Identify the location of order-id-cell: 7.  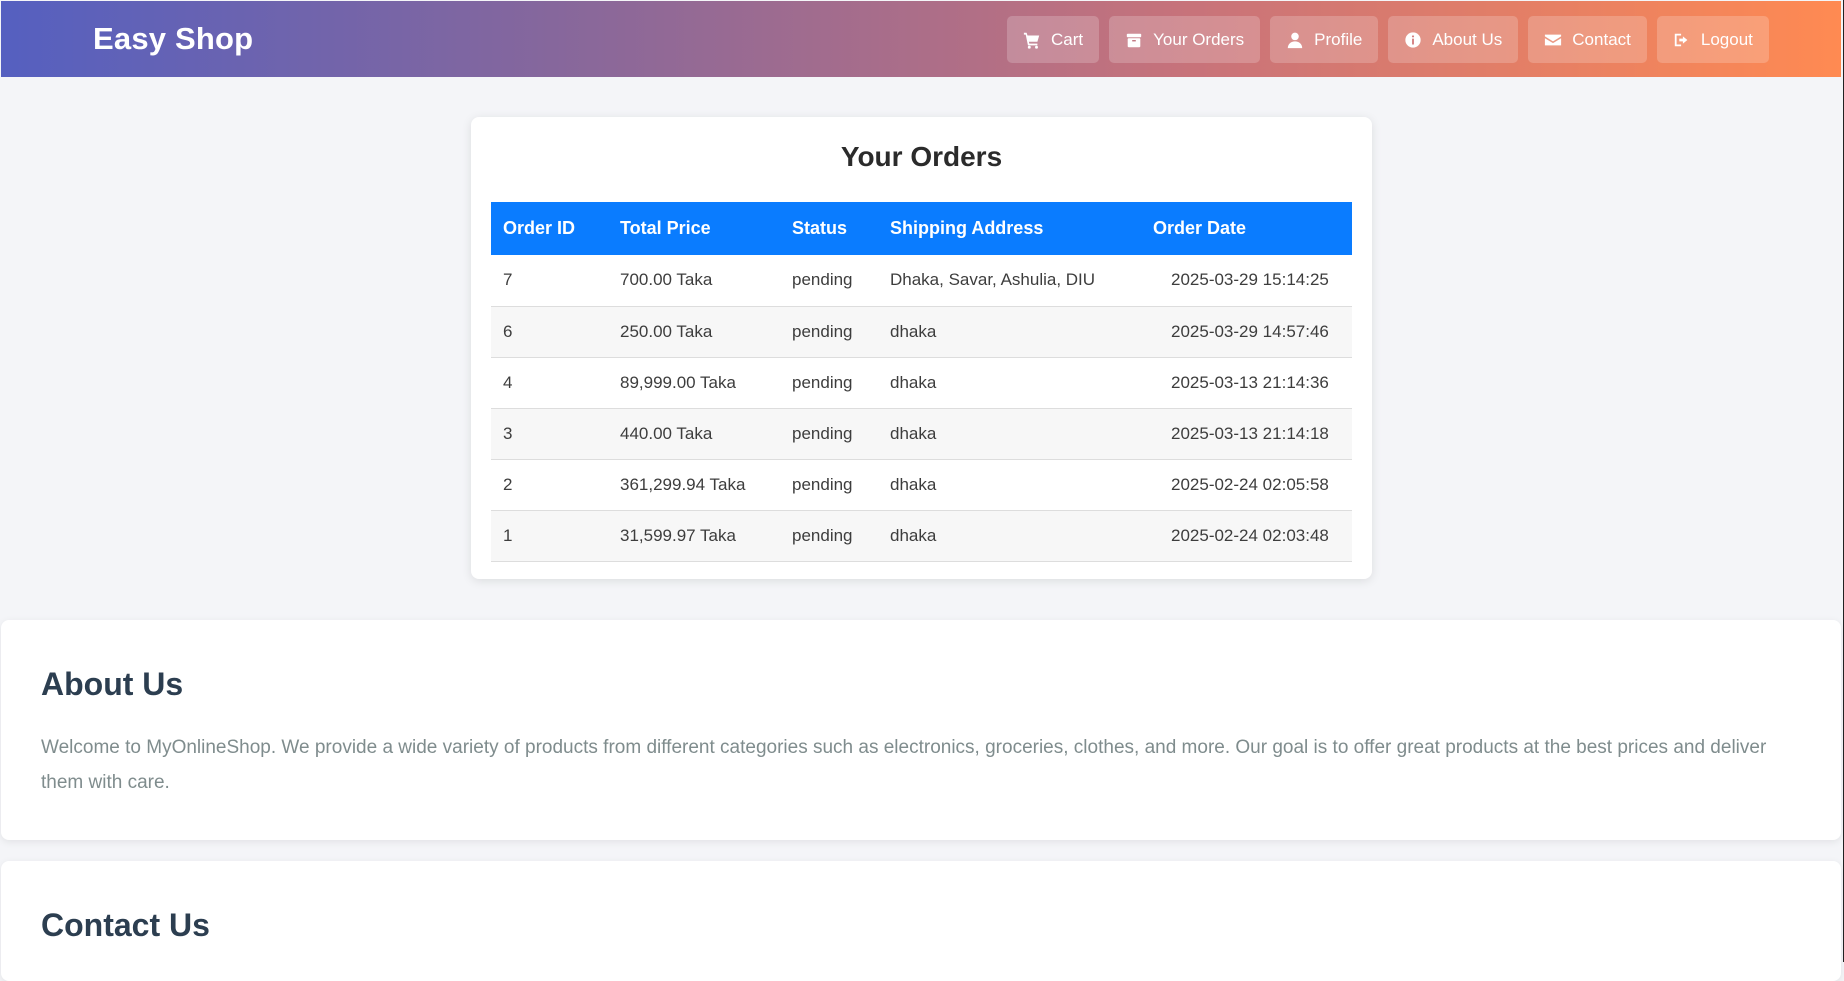
(549, 281).